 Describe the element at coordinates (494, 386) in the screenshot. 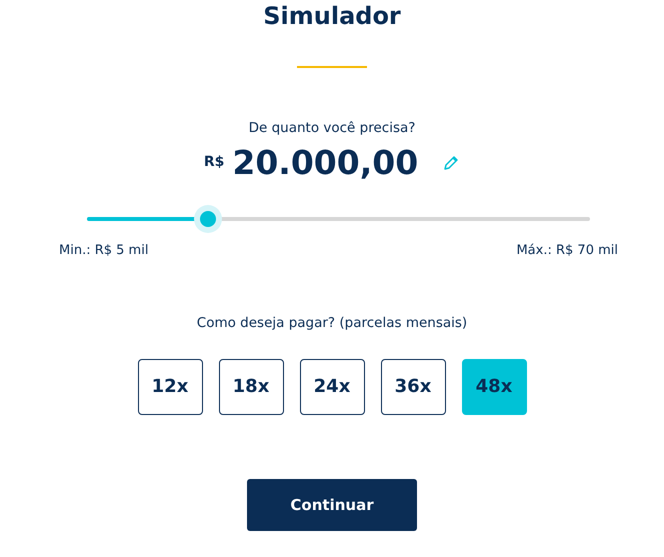

I see `installment-option: 48x` at that location.